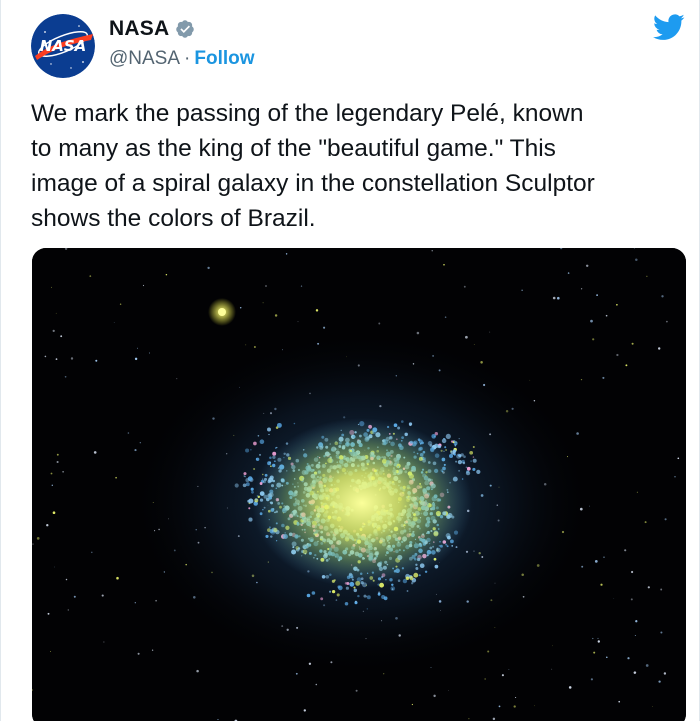 The width and height of the screenshot is (700, 721). Describe the element at coordinates (144, 59) in the screenshot. I see `author-handle: @NASA` at that location.